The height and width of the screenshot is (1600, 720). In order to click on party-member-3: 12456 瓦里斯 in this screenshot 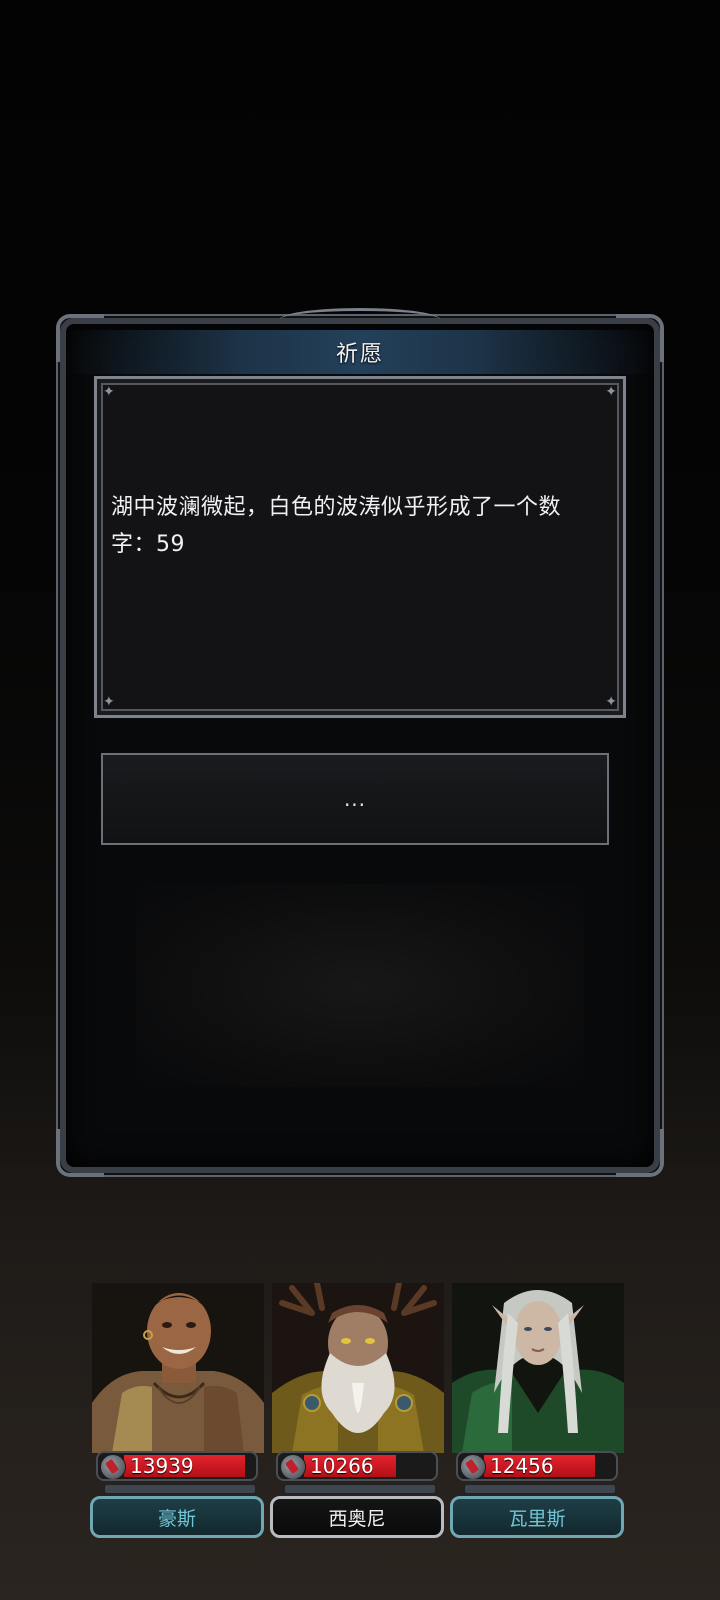, I will do `click(538, 1413)`.